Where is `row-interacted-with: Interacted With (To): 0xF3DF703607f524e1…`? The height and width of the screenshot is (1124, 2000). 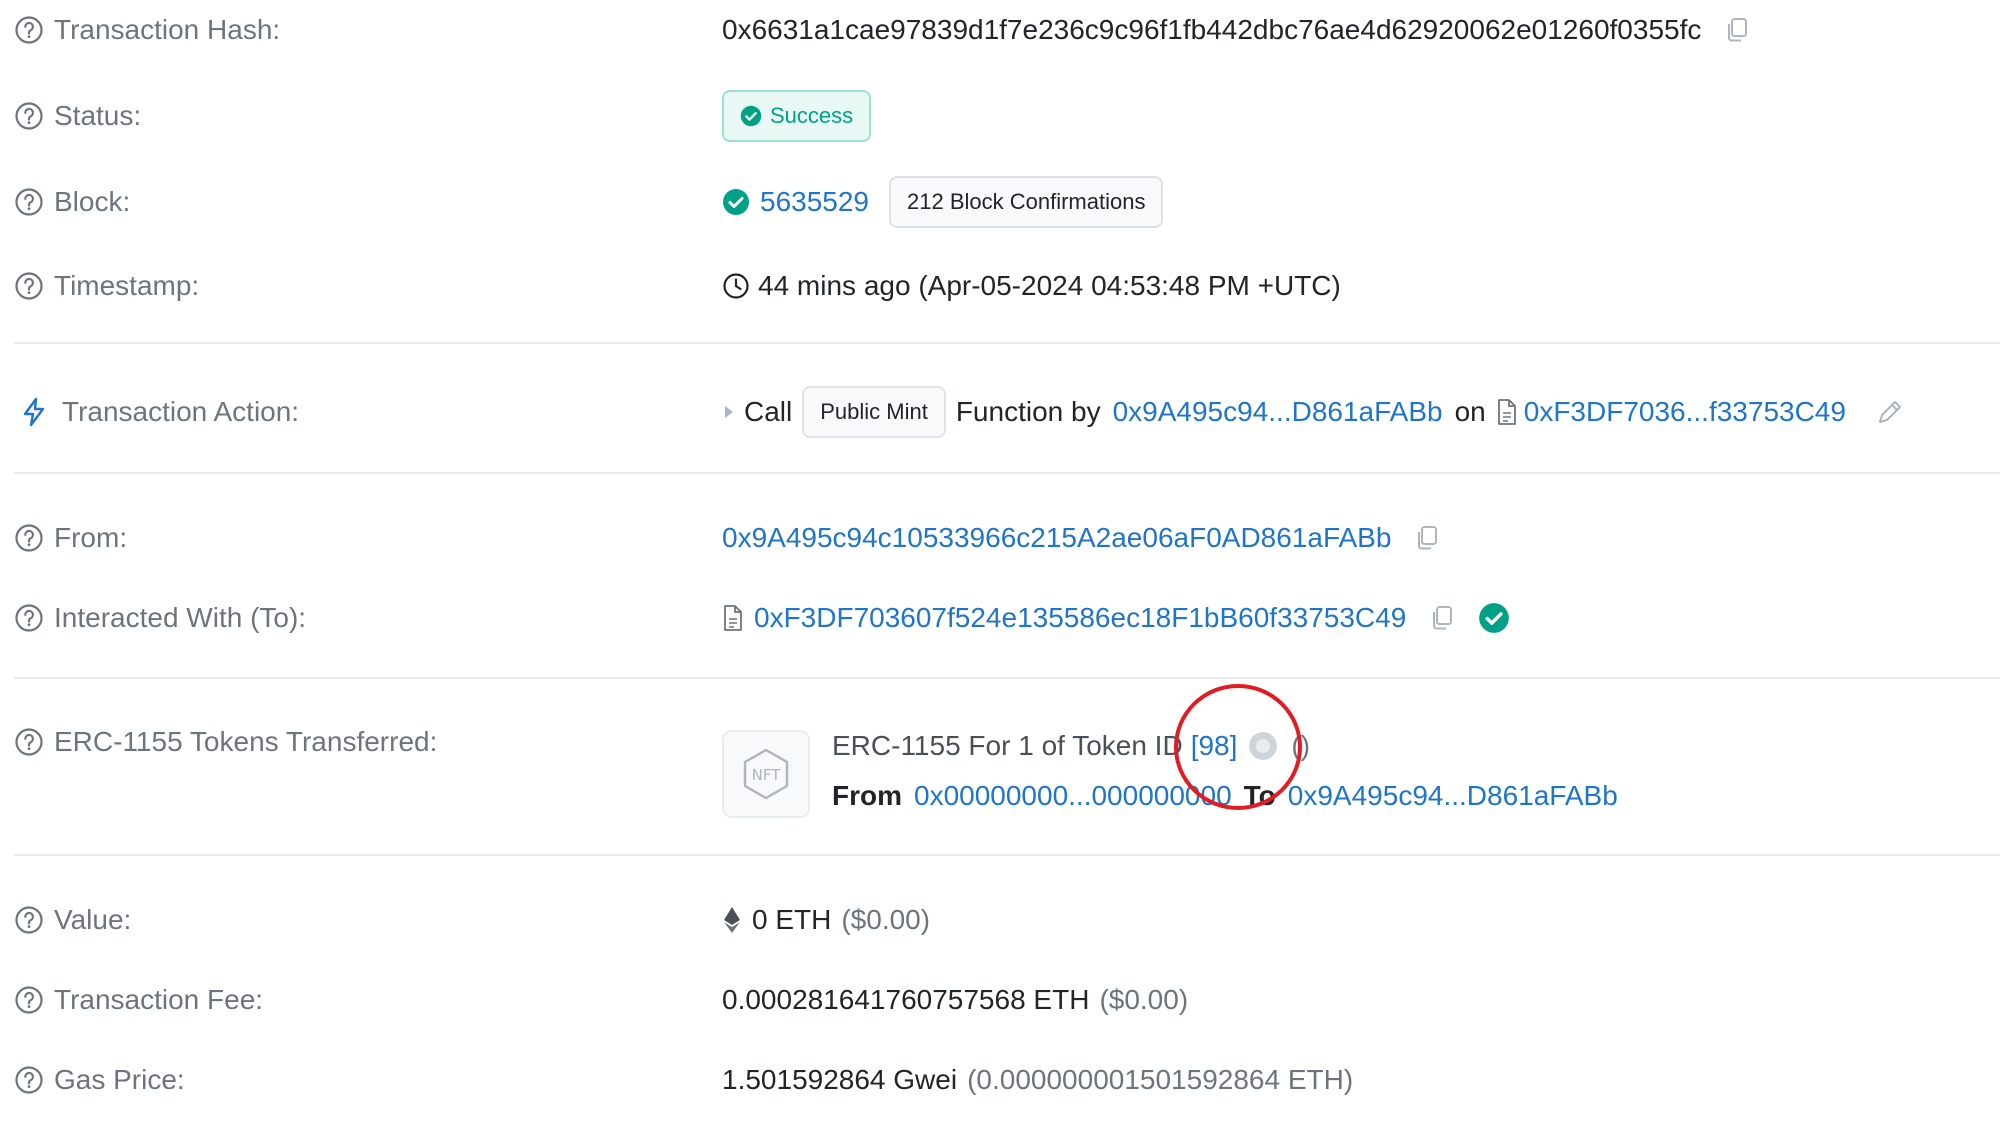
row-interacted-with: Interacted With (To): 0xF3DF703607f524e1… is located at coordinates (1000, 618).